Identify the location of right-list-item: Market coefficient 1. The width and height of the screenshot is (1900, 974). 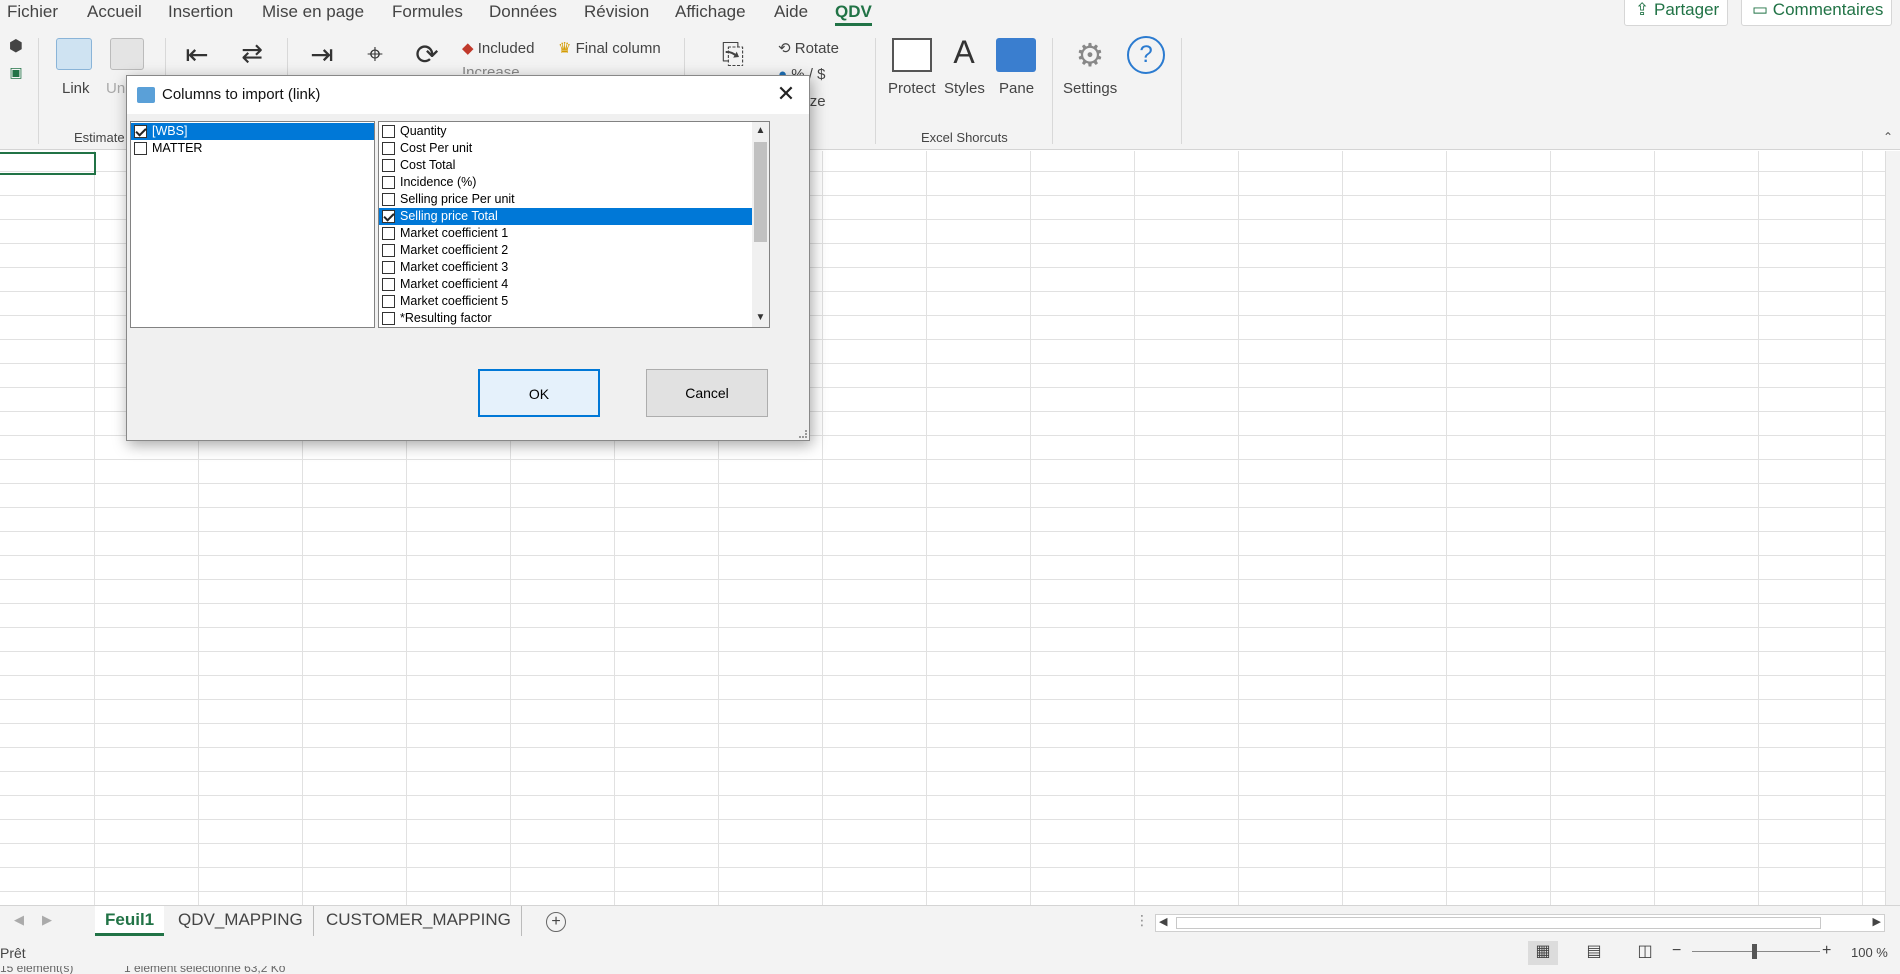
(565, 233).